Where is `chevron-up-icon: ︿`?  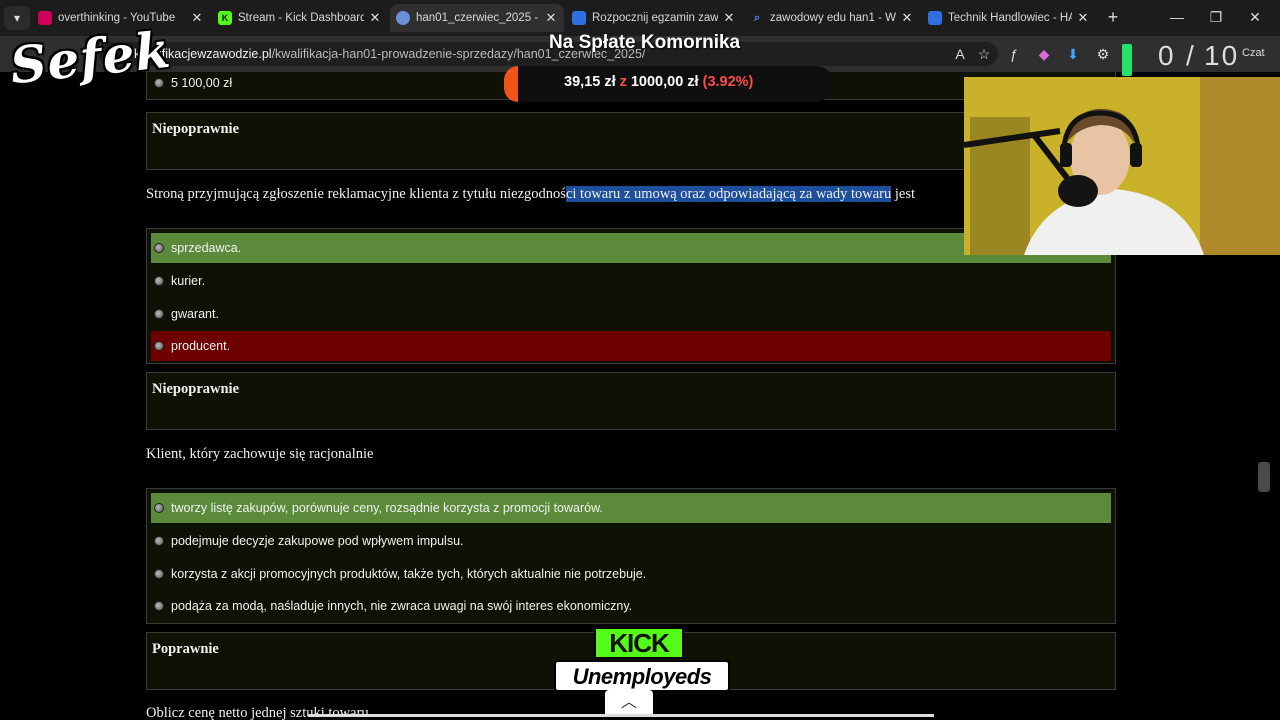 chevron-up-icon: ︿ is located at coordinates (629, 703).